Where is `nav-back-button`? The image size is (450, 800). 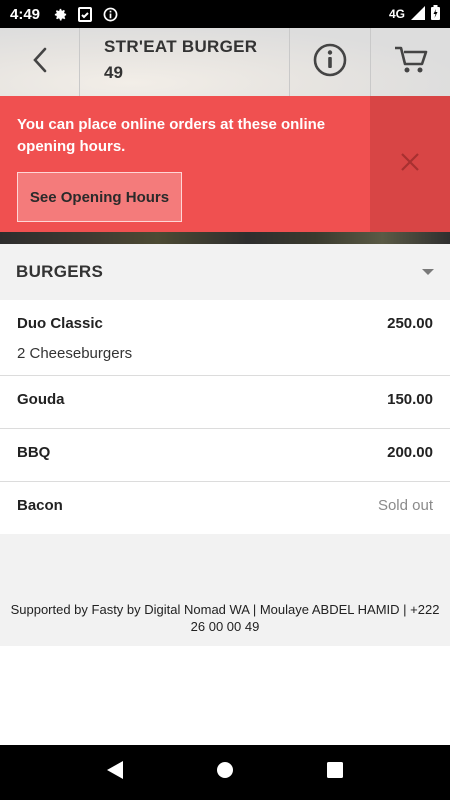 nav-back-button is located at coordinates (115, 773).